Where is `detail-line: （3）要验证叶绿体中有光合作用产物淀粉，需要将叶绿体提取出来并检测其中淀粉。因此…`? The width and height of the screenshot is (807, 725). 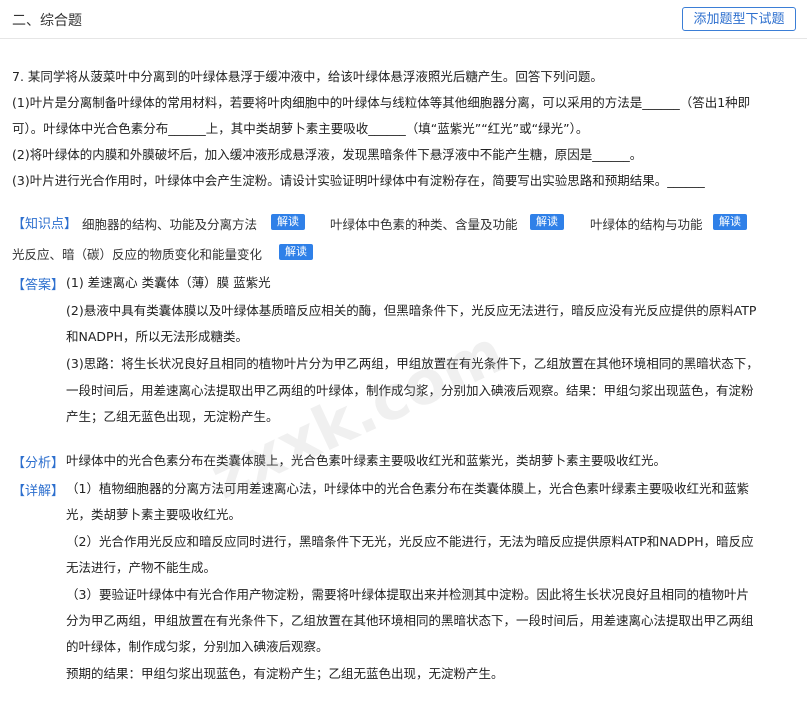
detail-line: （3）要验证叶绿体中有光合作用产物淀粉，需要将叶绿体提取出来并检测其中淀粉。因此… is located at coordinates (407, 594).